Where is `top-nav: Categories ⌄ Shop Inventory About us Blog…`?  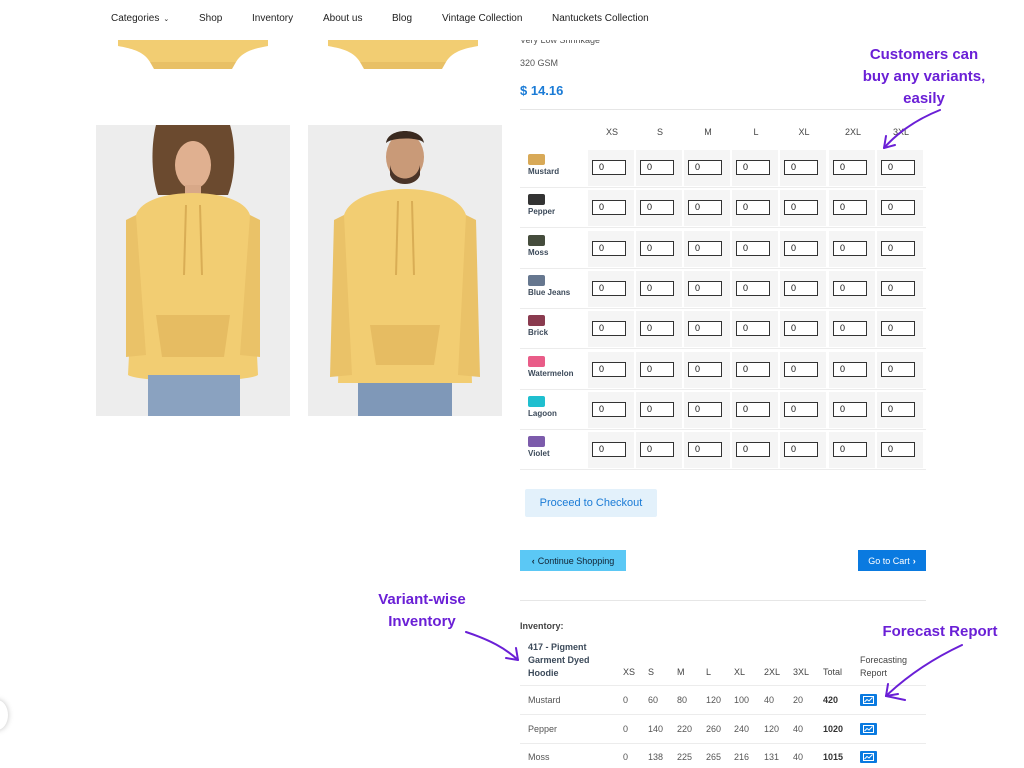
top-nav: Categories ⌄ Shop Inventory About us Blog… is located at coordinates (512, 20).